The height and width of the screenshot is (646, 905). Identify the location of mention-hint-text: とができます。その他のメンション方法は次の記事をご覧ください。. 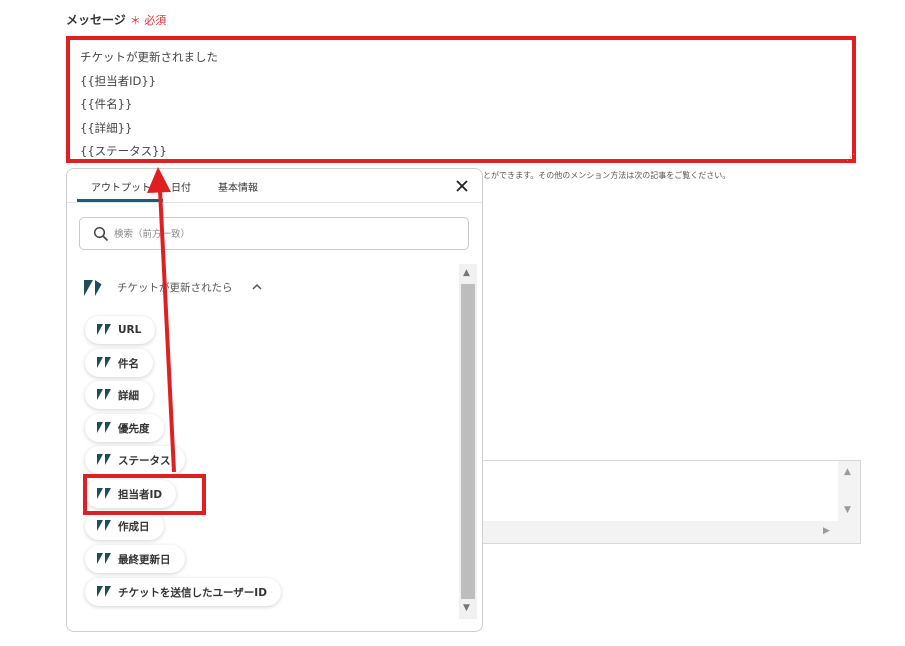
(607, 175).